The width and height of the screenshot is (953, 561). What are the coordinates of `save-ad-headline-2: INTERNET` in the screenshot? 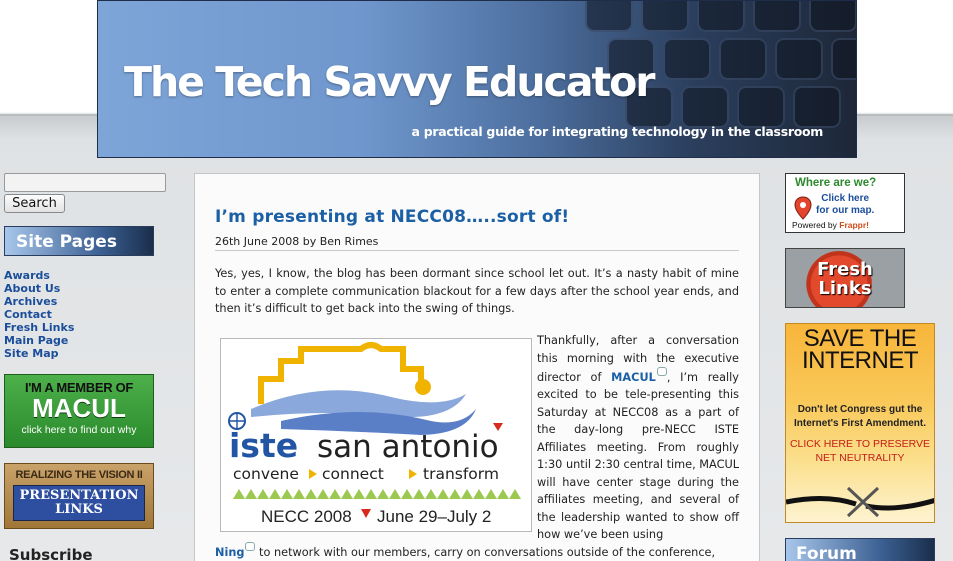 It's located at (860, 360).